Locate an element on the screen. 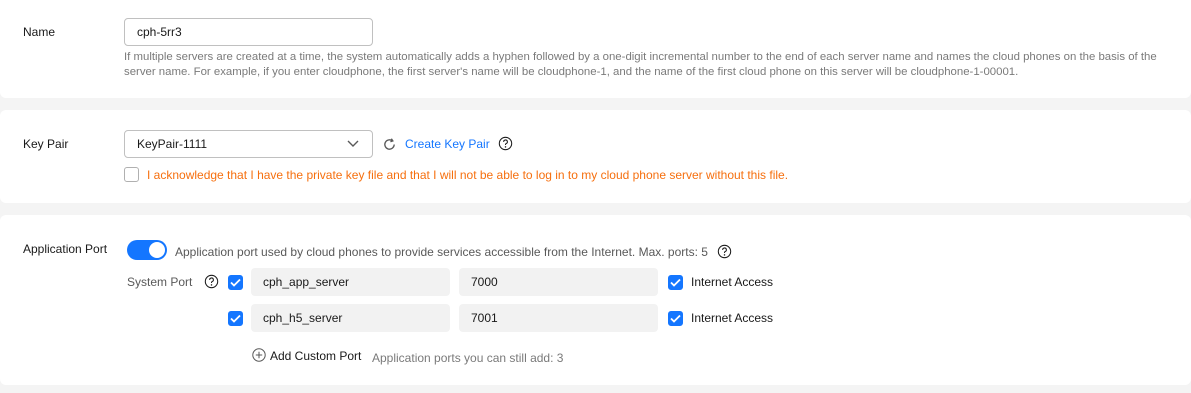 Image resolution: width=1191 pixels, height=393 pixels. acknowledge-checkbox is located at coordinates (131, 174).